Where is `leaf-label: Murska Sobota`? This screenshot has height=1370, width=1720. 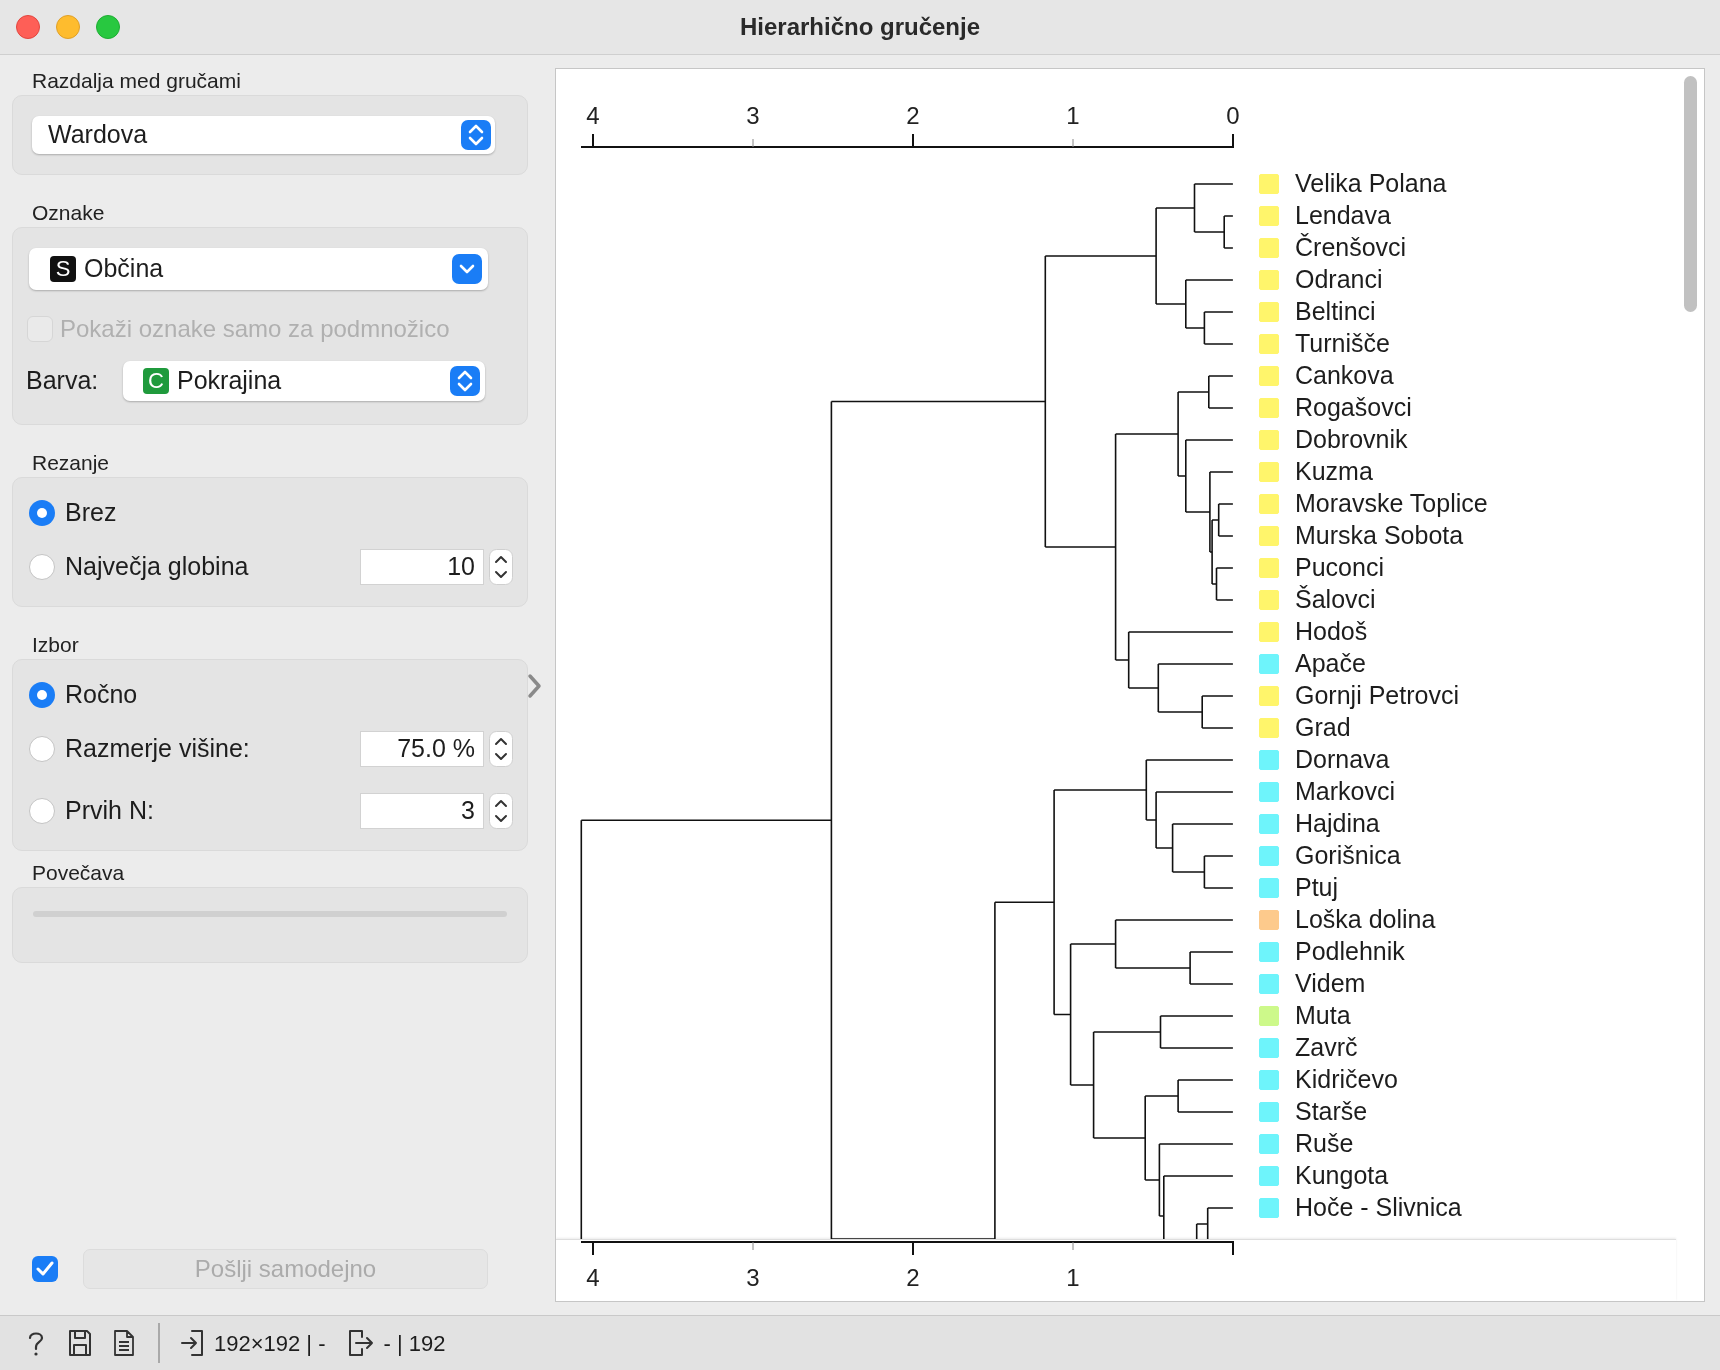 leaf-label: Murska Sobota is located at coordinates (1379, 536).